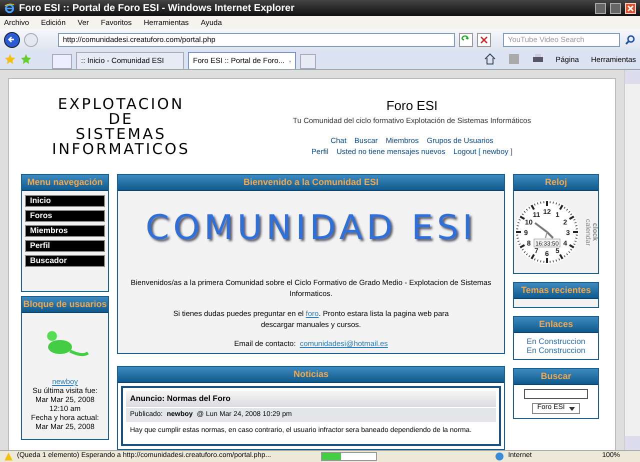 The image size is (640, 462). Describe the element at coordinates (556, 183) in the screenshot. I see `panel-title: Reloj` at that location.